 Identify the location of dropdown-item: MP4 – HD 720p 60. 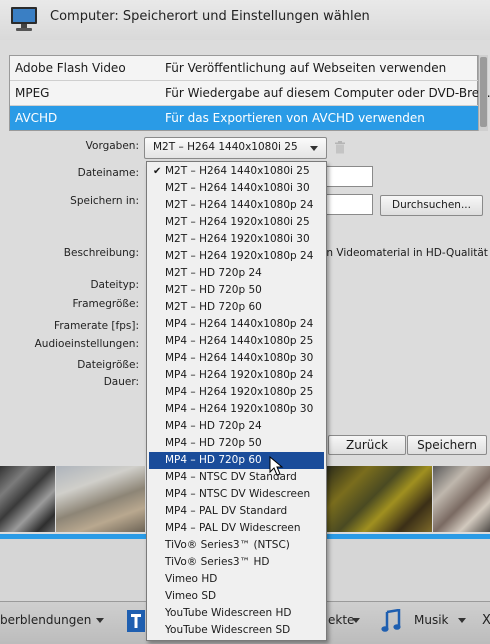
(236, 460).